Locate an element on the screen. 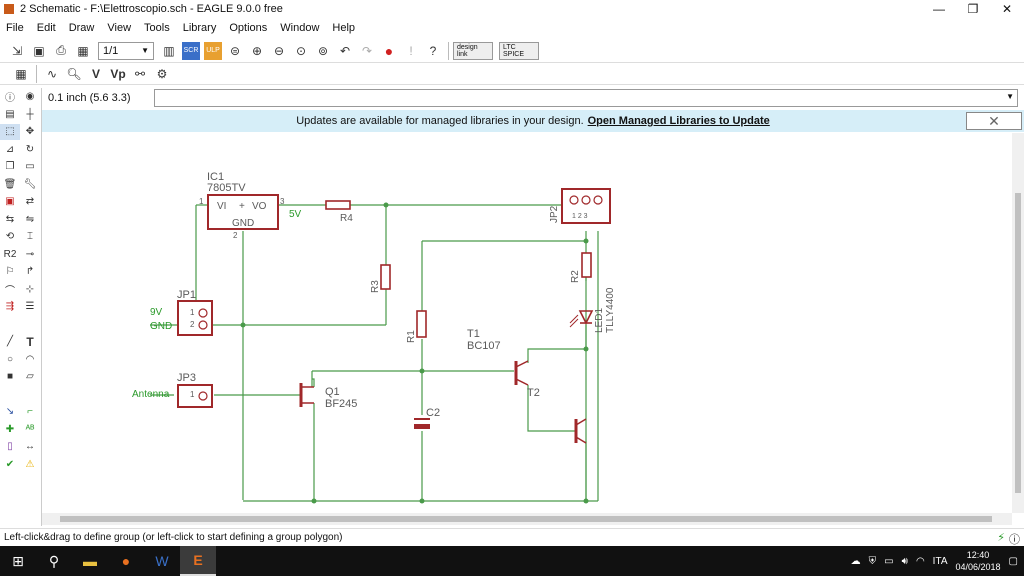 The image size is (1024, 576). menu-window: Window is located at coordinates (299, 28).